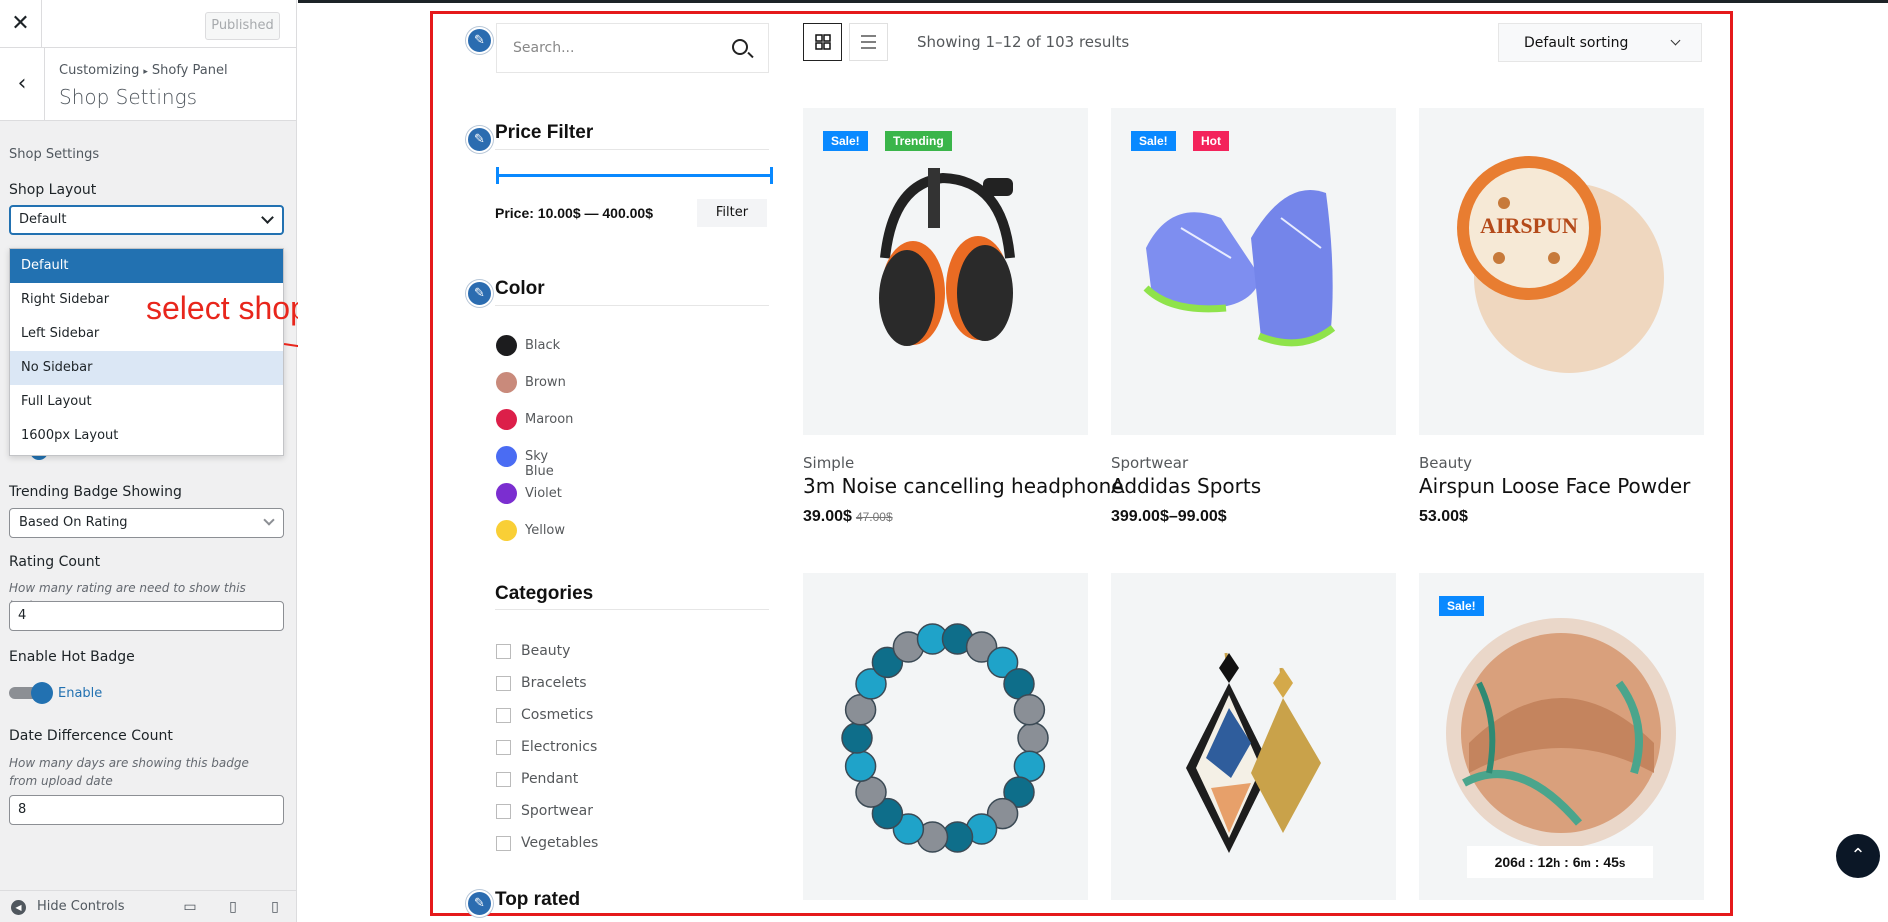 The height and width of the screenshot is (922, 1888). I want to click on countdown-minutes: 6, so click(1576, 862).